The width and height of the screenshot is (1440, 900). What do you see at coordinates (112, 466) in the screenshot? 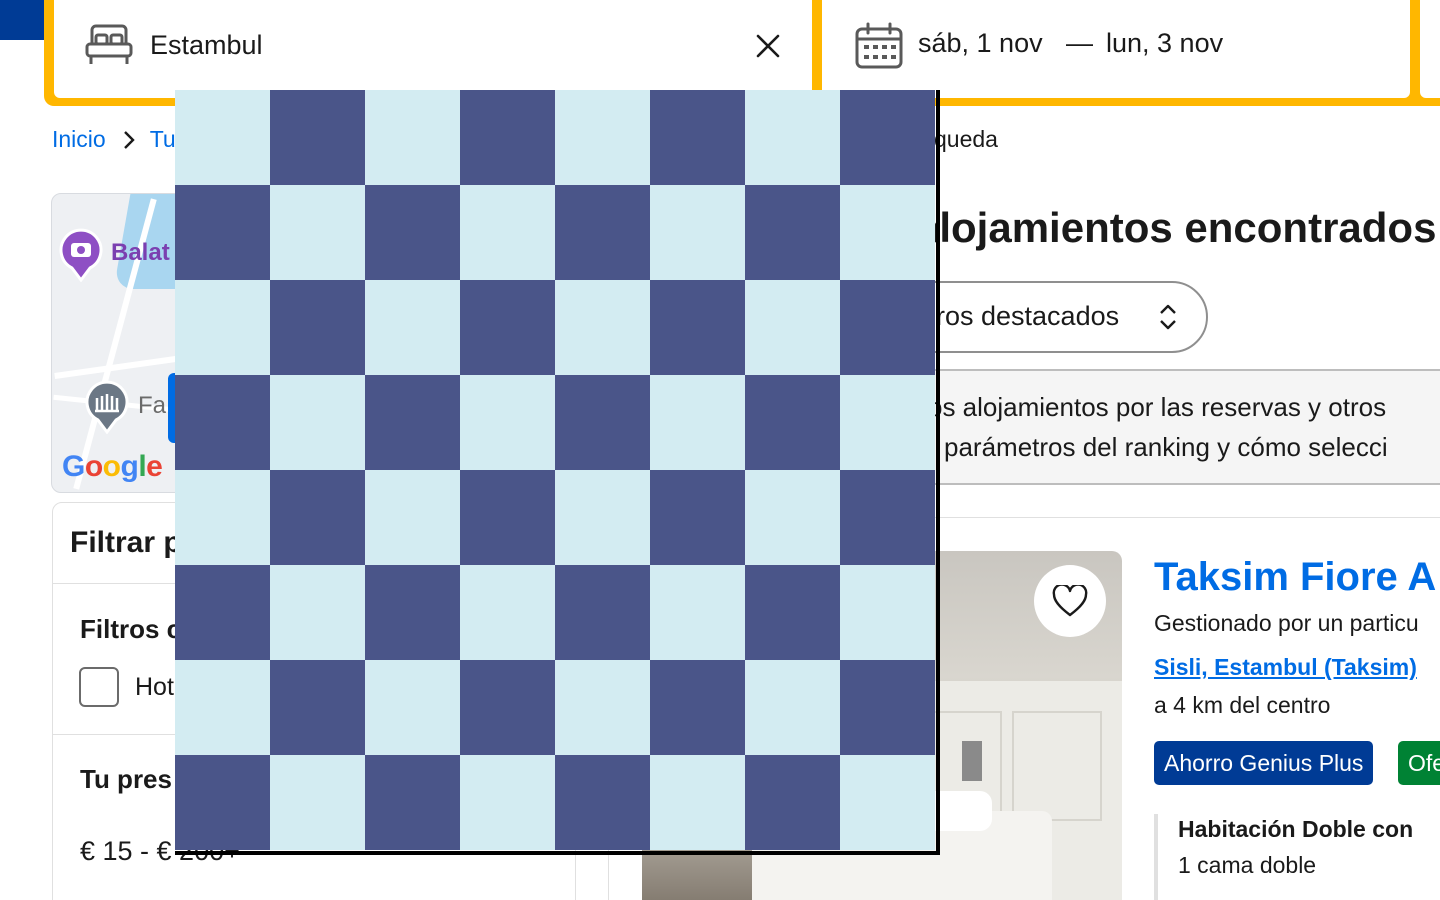
I see `google-logo: Google` at bounding box center [112, 466].